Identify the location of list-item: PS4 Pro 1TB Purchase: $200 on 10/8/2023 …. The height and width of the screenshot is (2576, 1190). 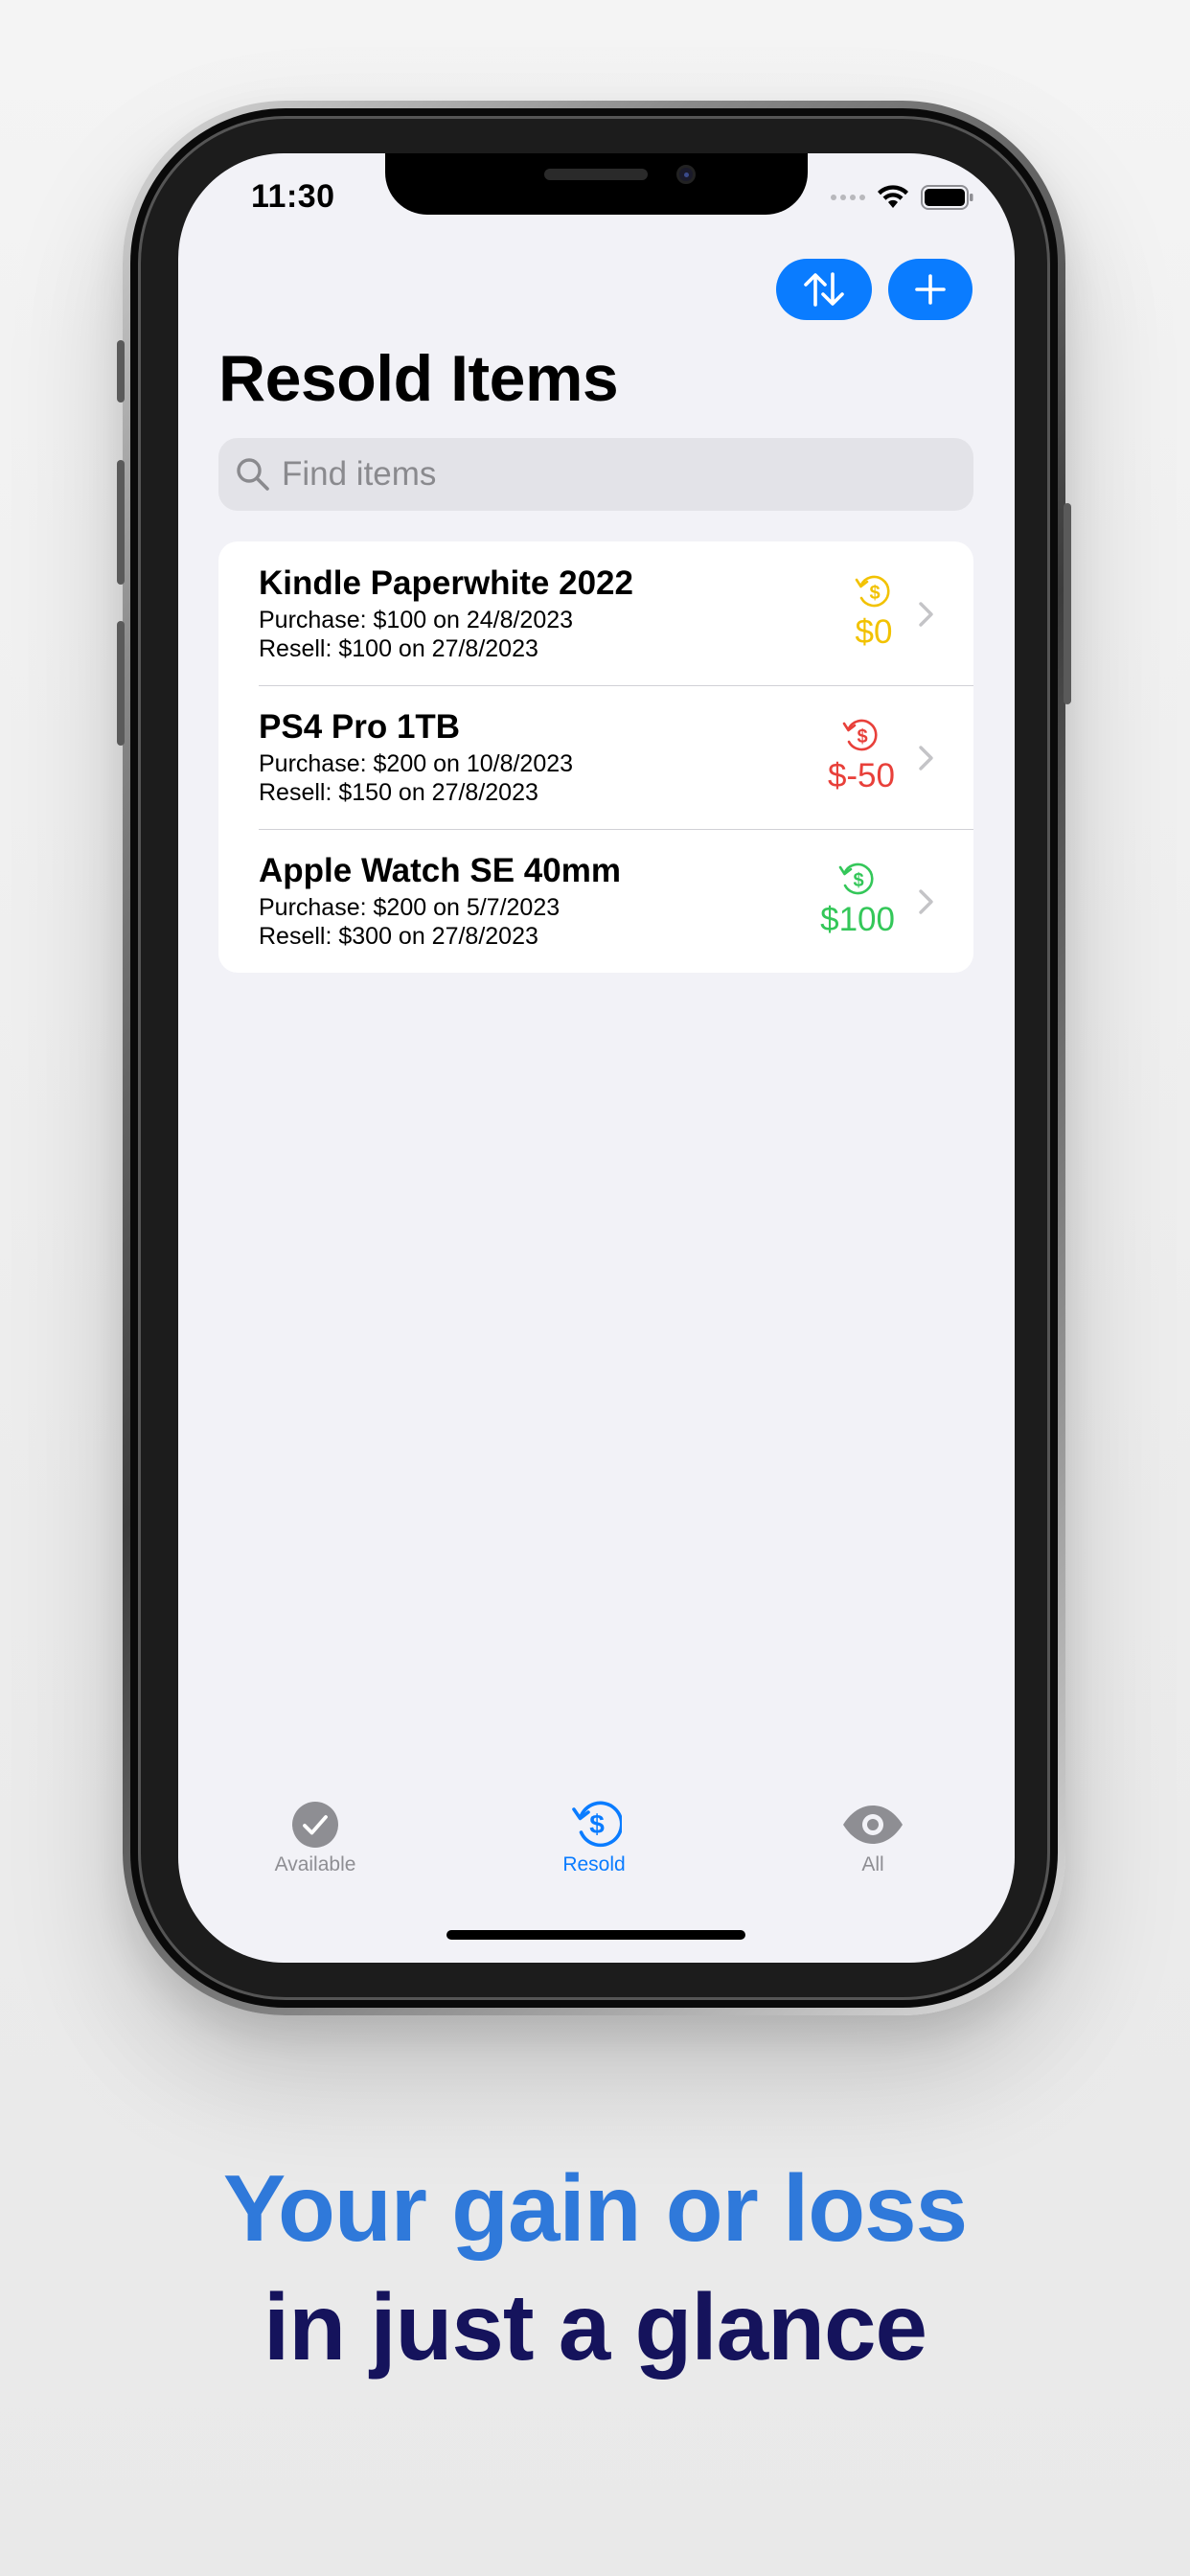
(595, 757).